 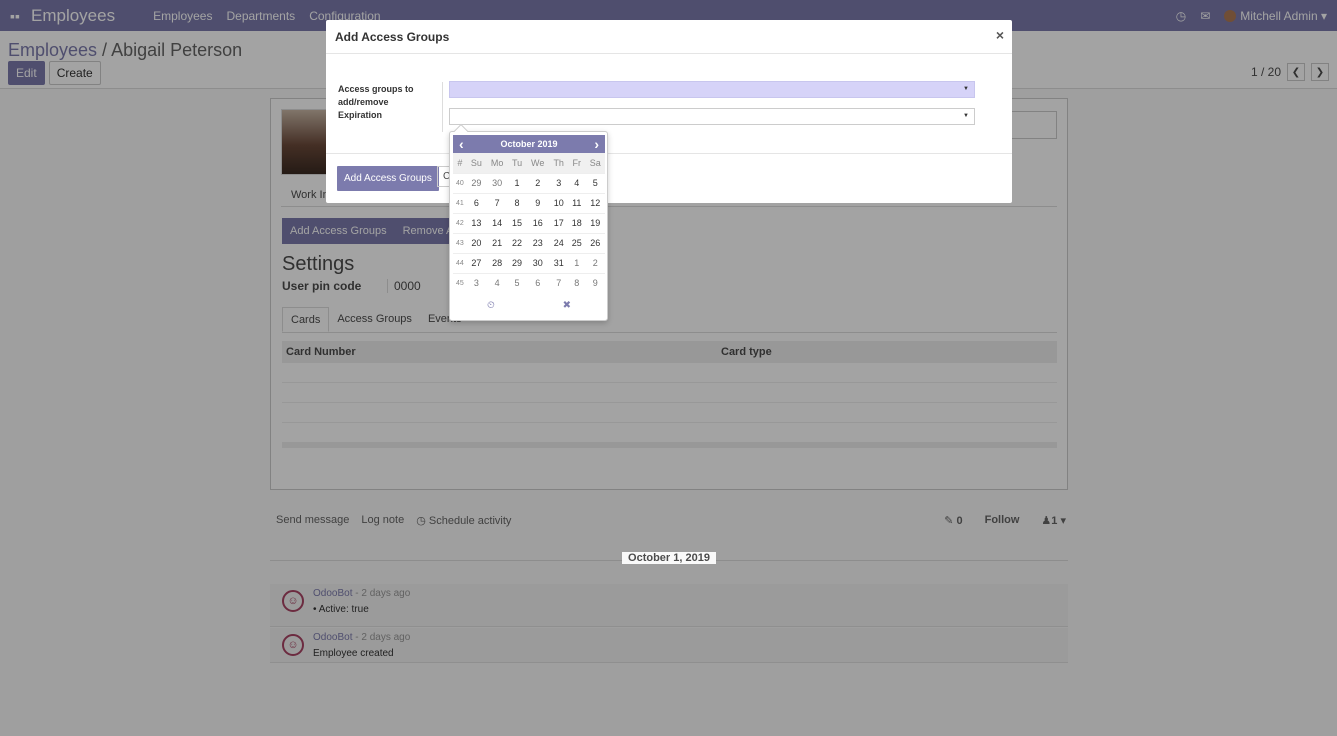 What do you see at coordinates (537, 163) in the screenshot?
I see `weekday-header: We` at bounding box center [537, 163].